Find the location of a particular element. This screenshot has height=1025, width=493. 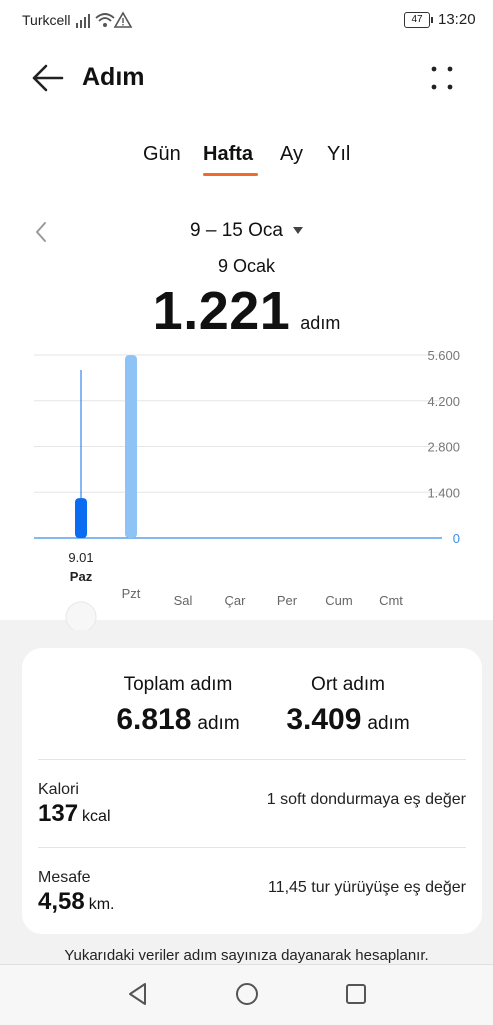

selected-steps-unit: adım is located at coordinates (320, 323).